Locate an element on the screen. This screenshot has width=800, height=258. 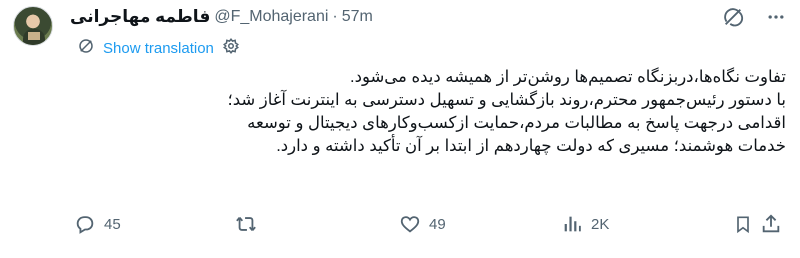
translate-icon is located at coordinates (86, 48).